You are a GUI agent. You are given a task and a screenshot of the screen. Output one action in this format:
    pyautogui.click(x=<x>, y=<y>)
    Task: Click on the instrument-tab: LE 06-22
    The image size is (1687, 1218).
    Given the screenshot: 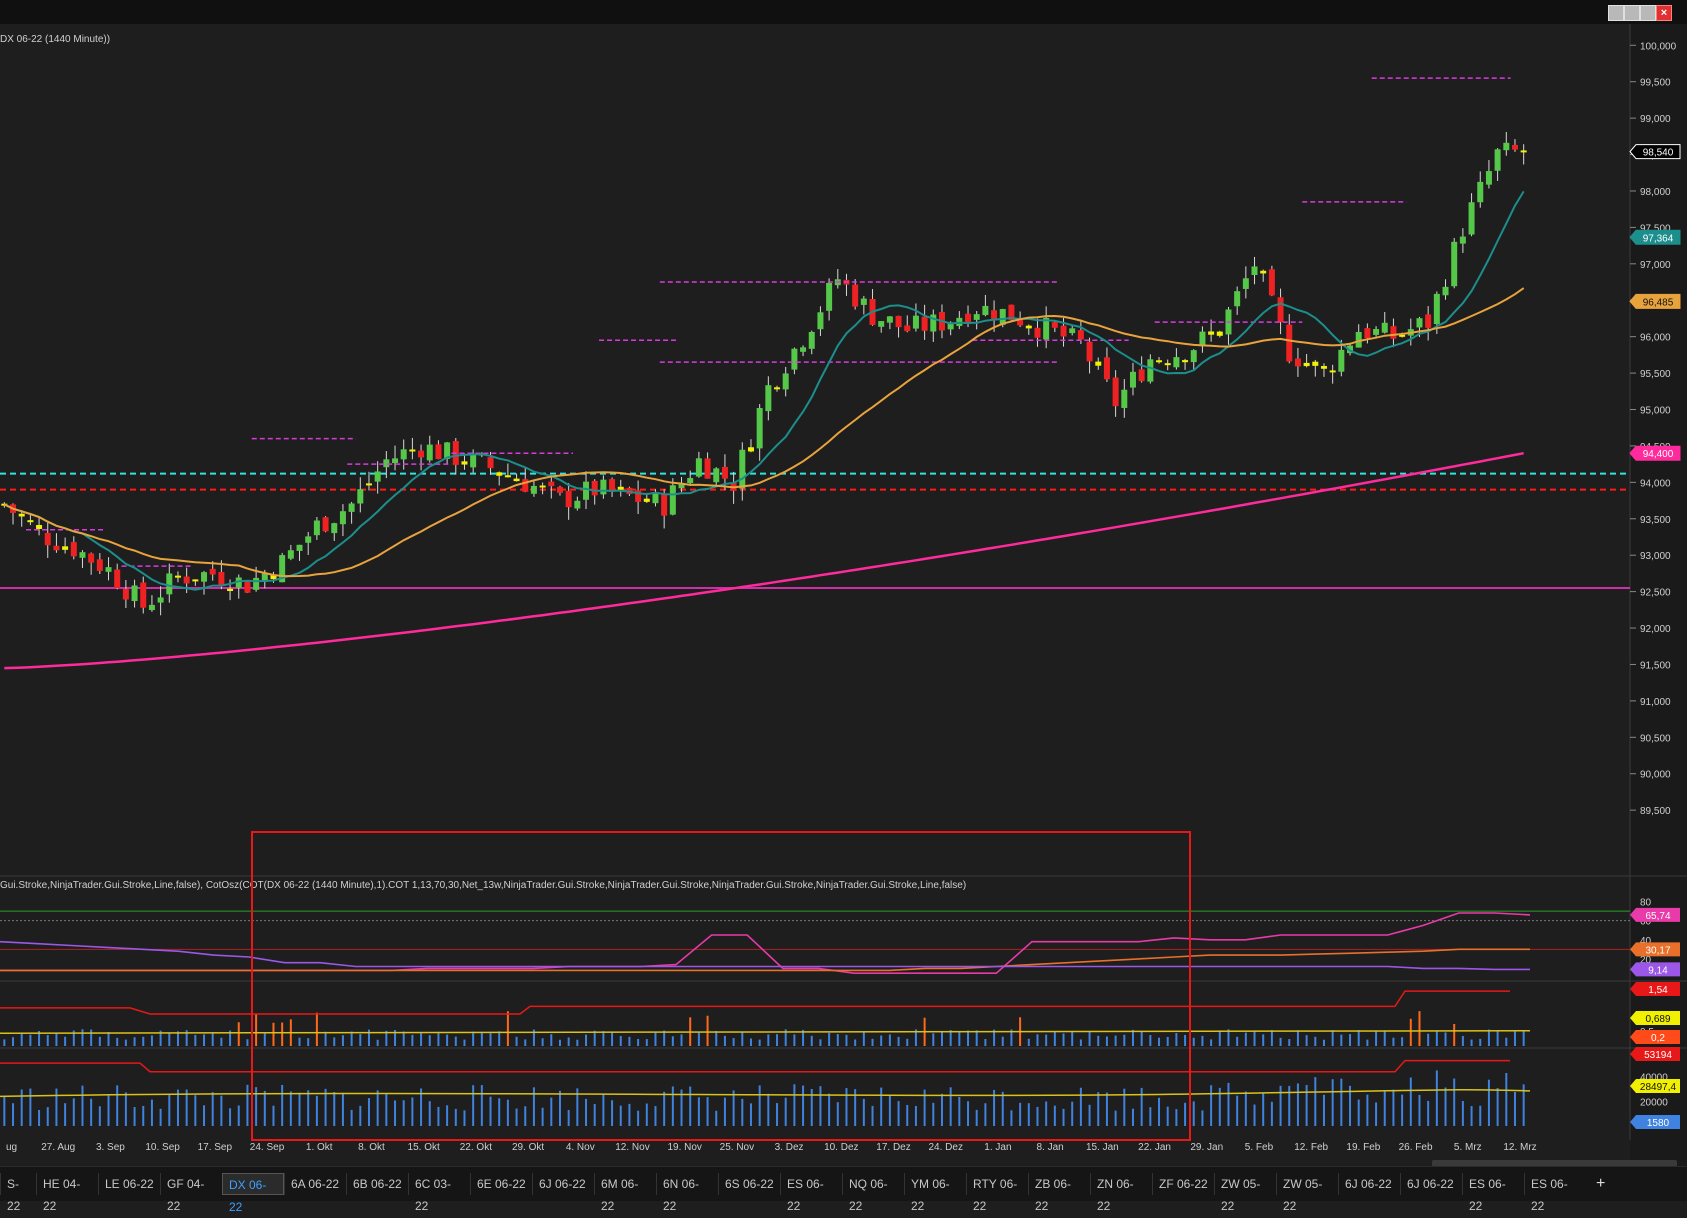 What is the action you would take?
    pyautogui.click(x=129, y=1184)
    